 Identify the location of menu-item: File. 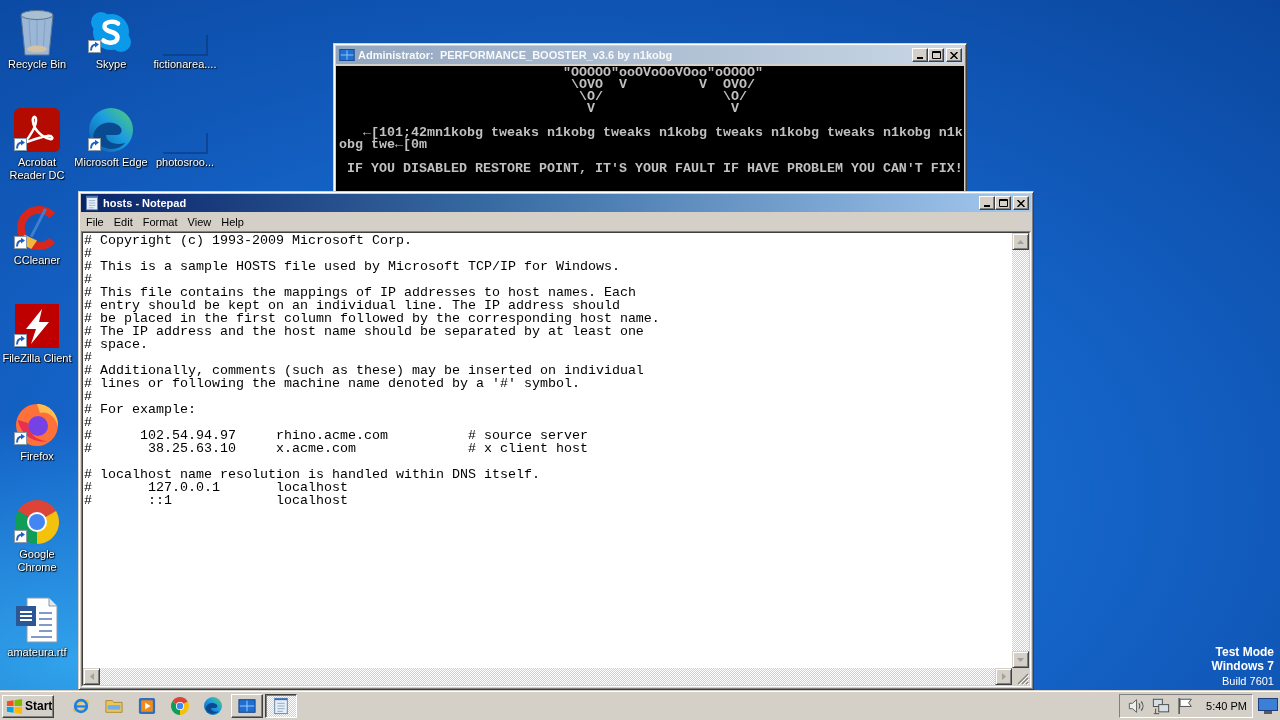
(95, 221).